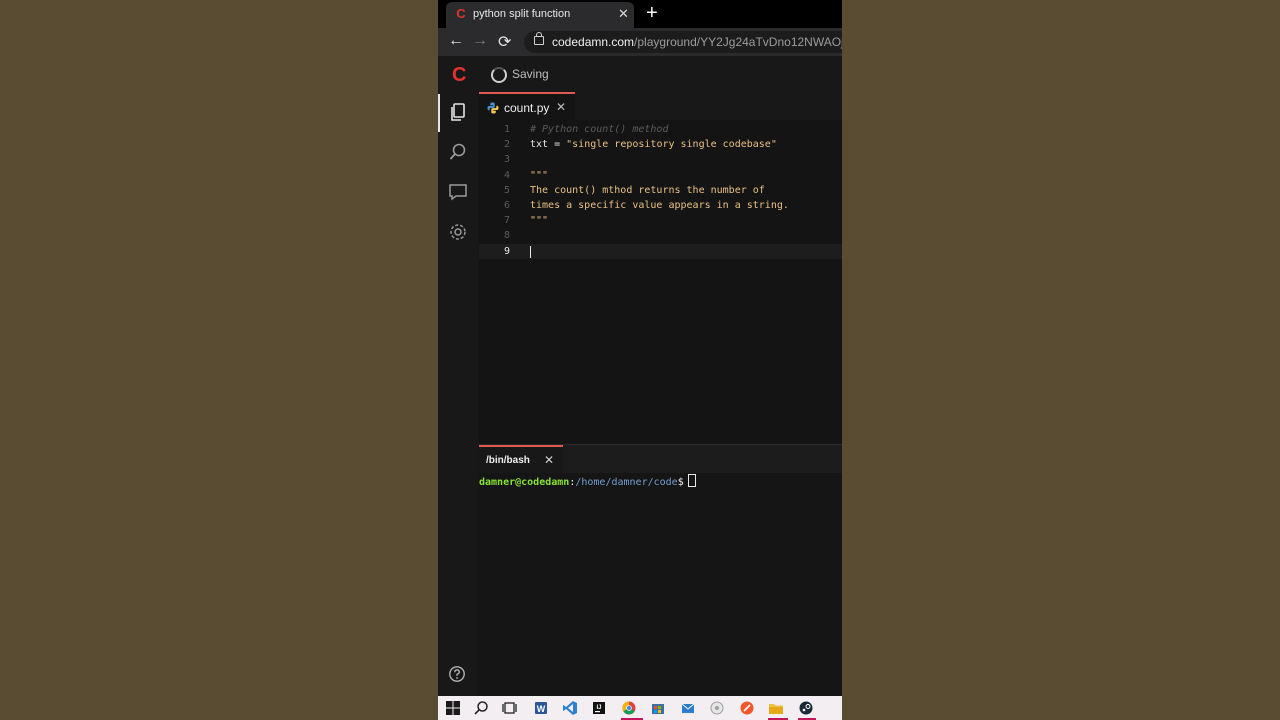 This screenshot has width=1280, height=720. I want to click on tab-close-icon: ✕, so click(623, 14).